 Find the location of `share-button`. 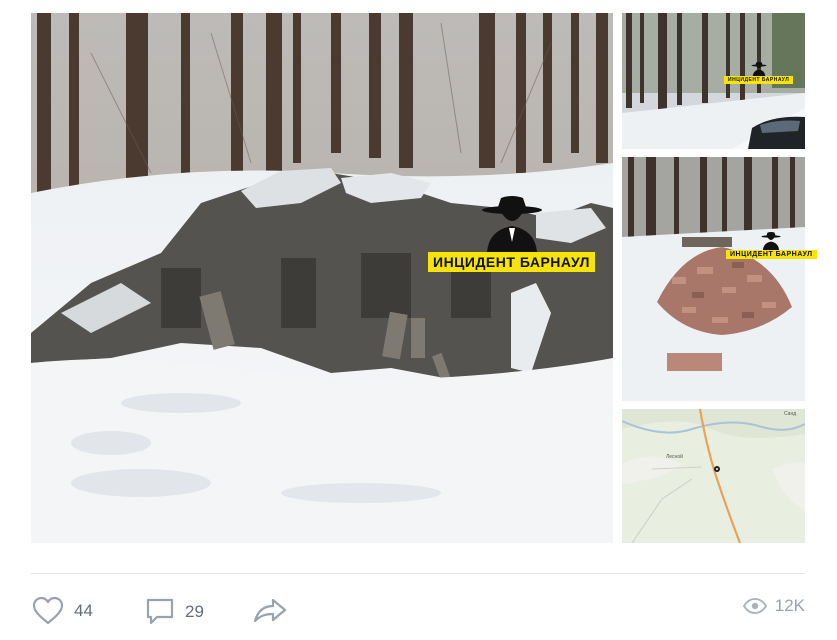

share-button is located at coordinates (270, 611).